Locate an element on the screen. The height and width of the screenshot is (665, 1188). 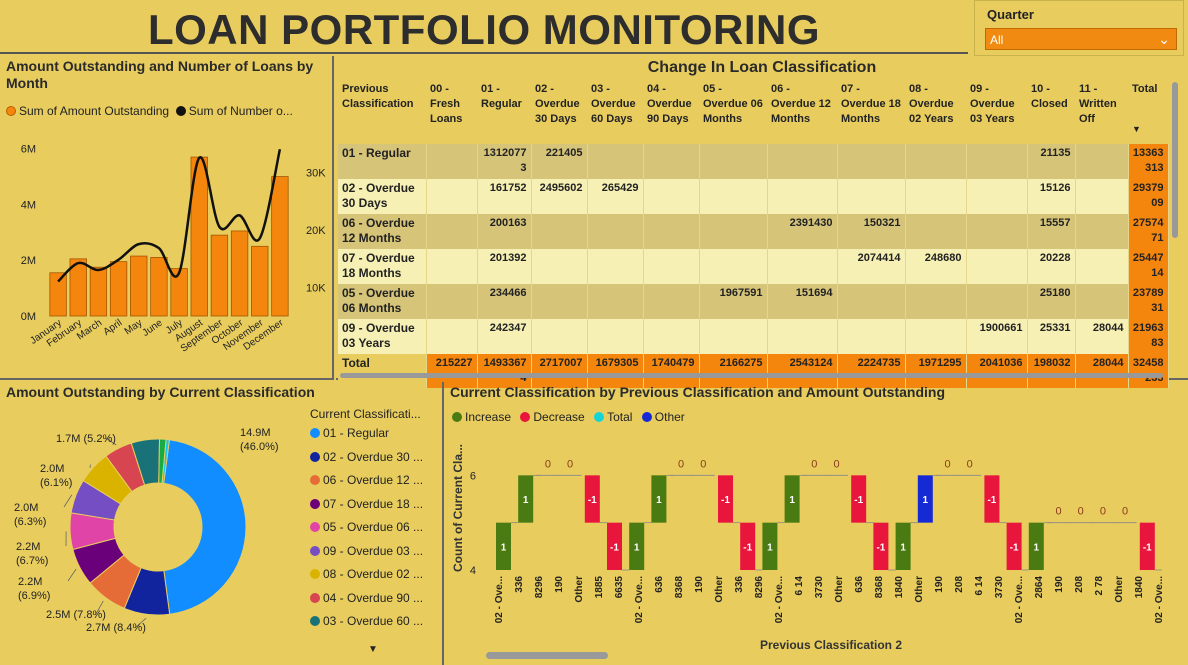
matrix-col-header: 11 - Written Off is located at coordinates (1101, 112).